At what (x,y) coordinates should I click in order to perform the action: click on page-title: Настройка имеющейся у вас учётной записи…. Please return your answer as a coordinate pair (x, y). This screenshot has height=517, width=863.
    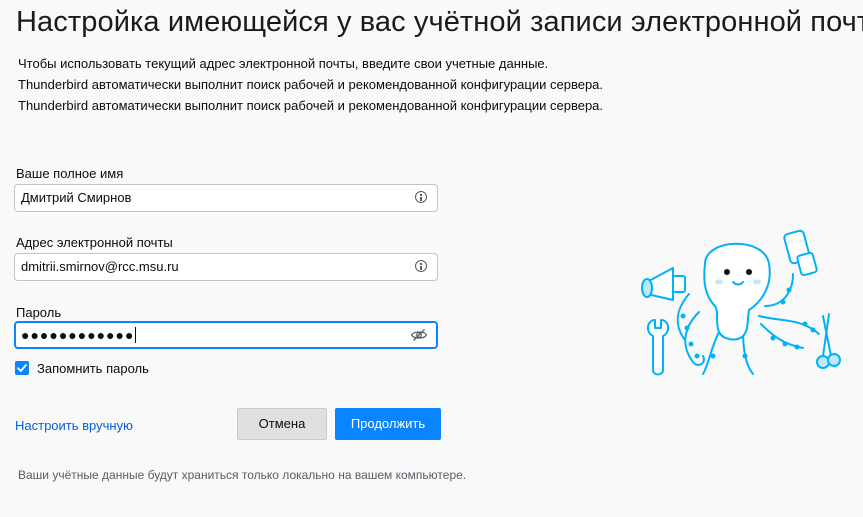
    Looking at the image, I should click on (439, 22).